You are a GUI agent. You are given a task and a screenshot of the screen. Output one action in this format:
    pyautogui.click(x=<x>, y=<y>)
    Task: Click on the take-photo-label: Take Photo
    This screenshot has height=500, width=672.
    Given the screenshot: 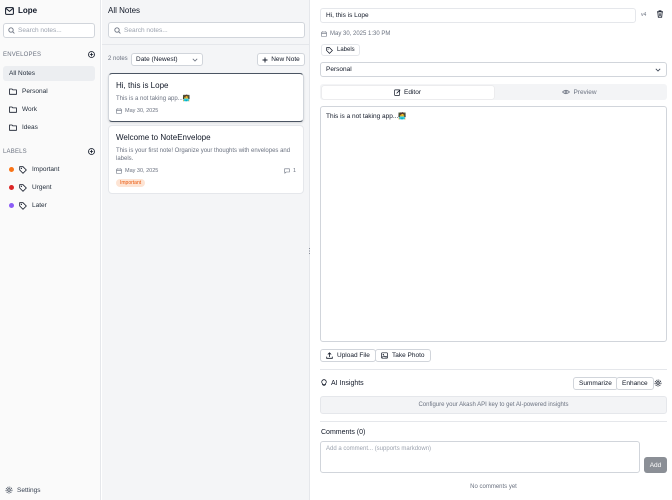 What is the action you would take?
    pyautogui.click(x=408, y=355)
    